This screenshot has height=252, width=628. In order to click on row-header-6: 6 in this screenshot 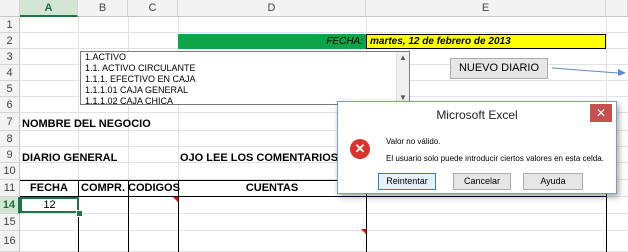, I will do `click(10, 105)`.